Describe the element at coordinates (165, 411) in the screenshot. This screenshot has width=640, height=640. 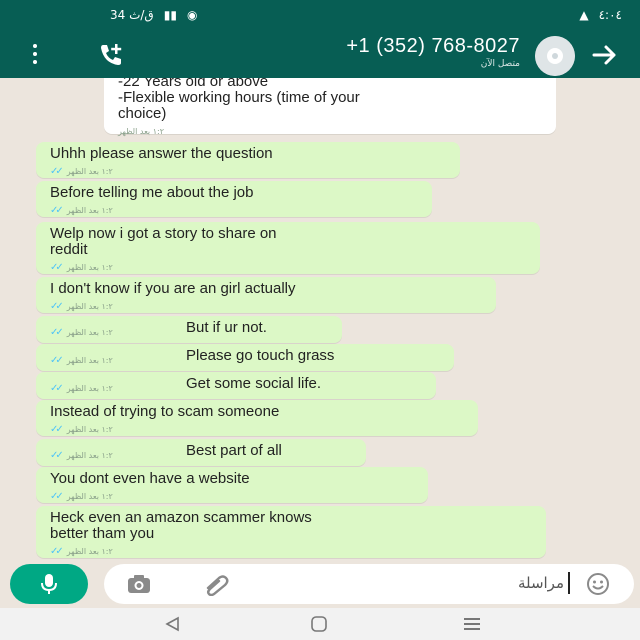
I see `message-text: Instead of trying to scam someone` at that location.